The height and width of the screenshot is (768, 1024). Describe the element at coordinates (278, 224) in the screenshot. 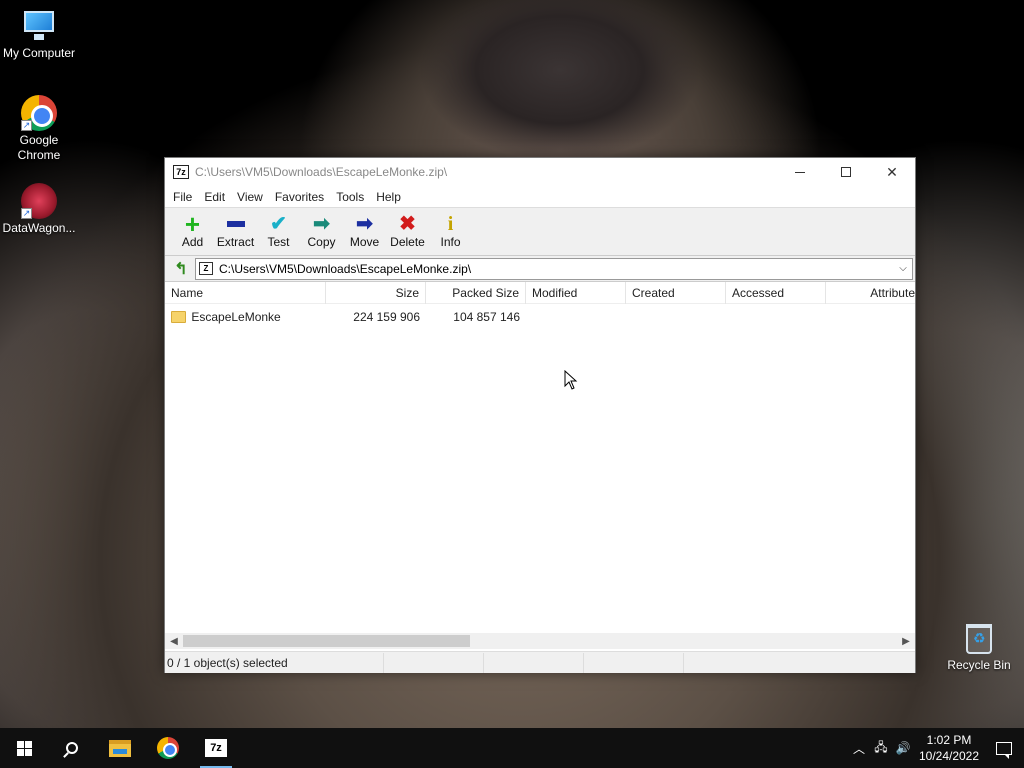

I see `check-icon: ✔` at that location.